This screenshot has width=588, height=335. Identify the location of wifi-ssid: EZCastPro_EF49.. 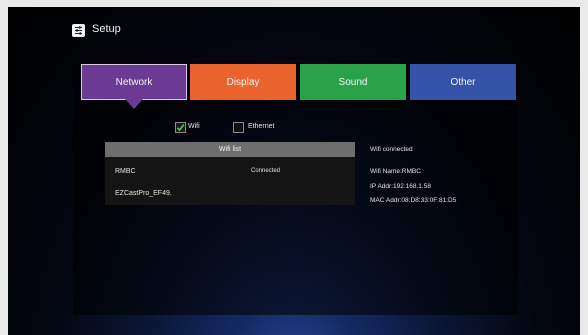
(143, 193).